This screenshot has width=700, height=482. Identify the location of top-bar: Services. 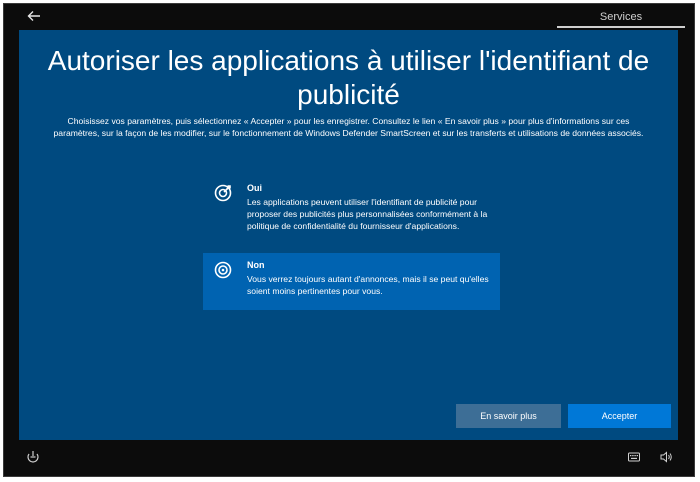
(349, 17).